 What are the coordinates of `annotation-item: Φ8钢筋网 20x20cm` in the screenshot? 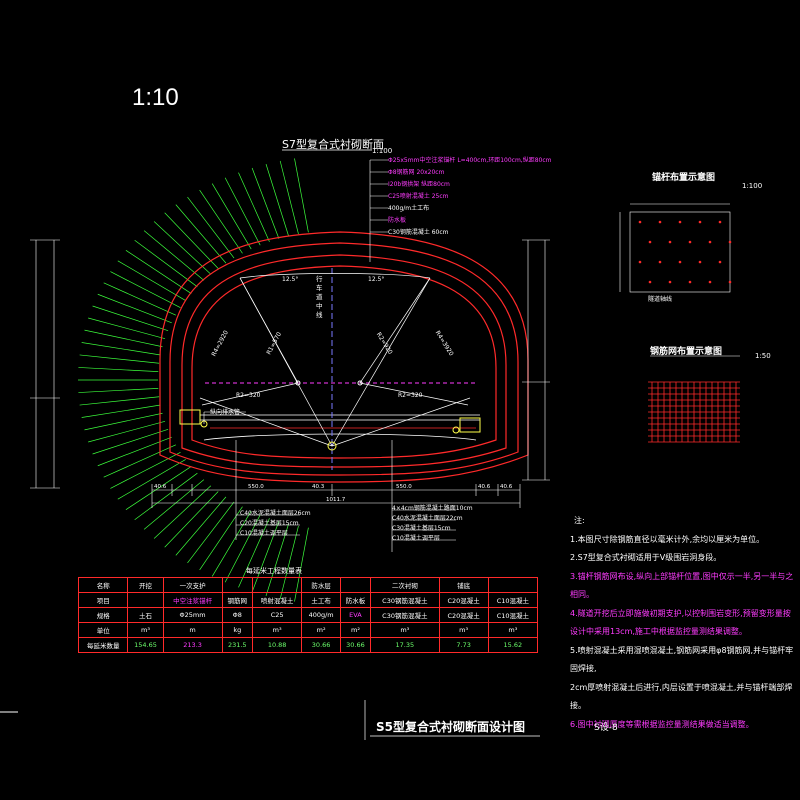 It's located at (416, 172).